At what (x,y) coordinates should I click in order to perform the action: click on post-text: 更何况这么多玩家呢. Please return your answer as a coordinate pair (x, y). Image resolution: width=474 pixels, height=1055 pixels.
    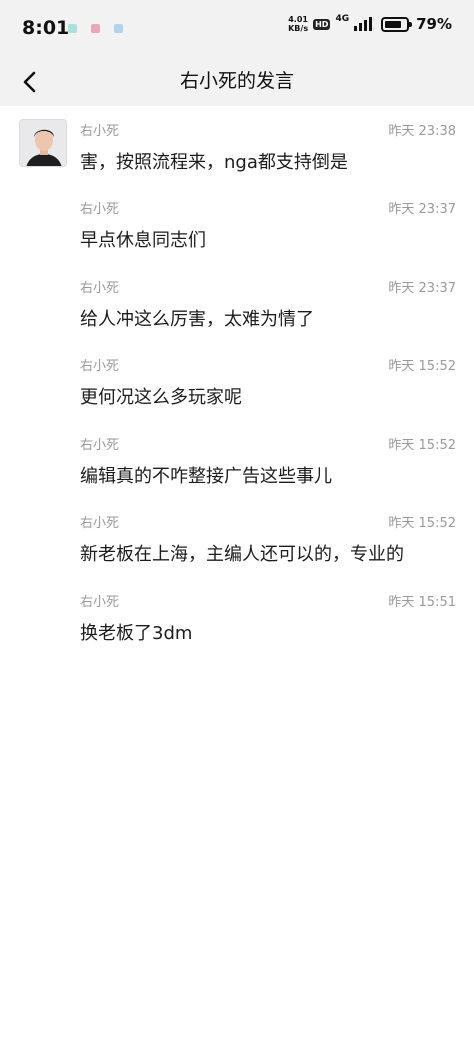
    Looking at the image, I should click on (161, 397).